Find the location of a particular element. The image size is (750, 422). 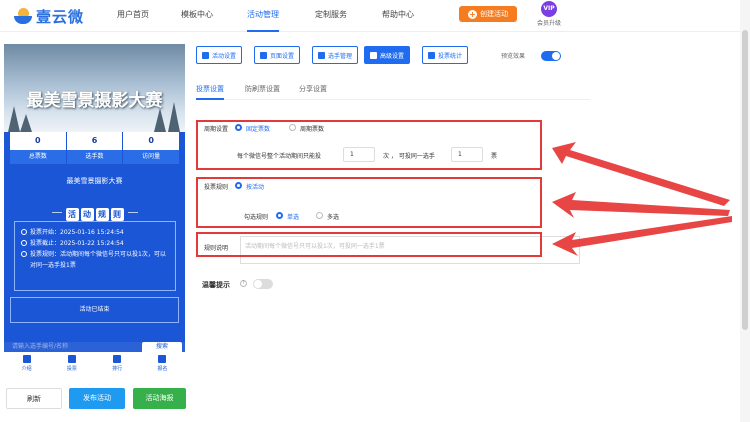

vip-upgrade: VIP 会员升级 is located at coordinates (549, 13).